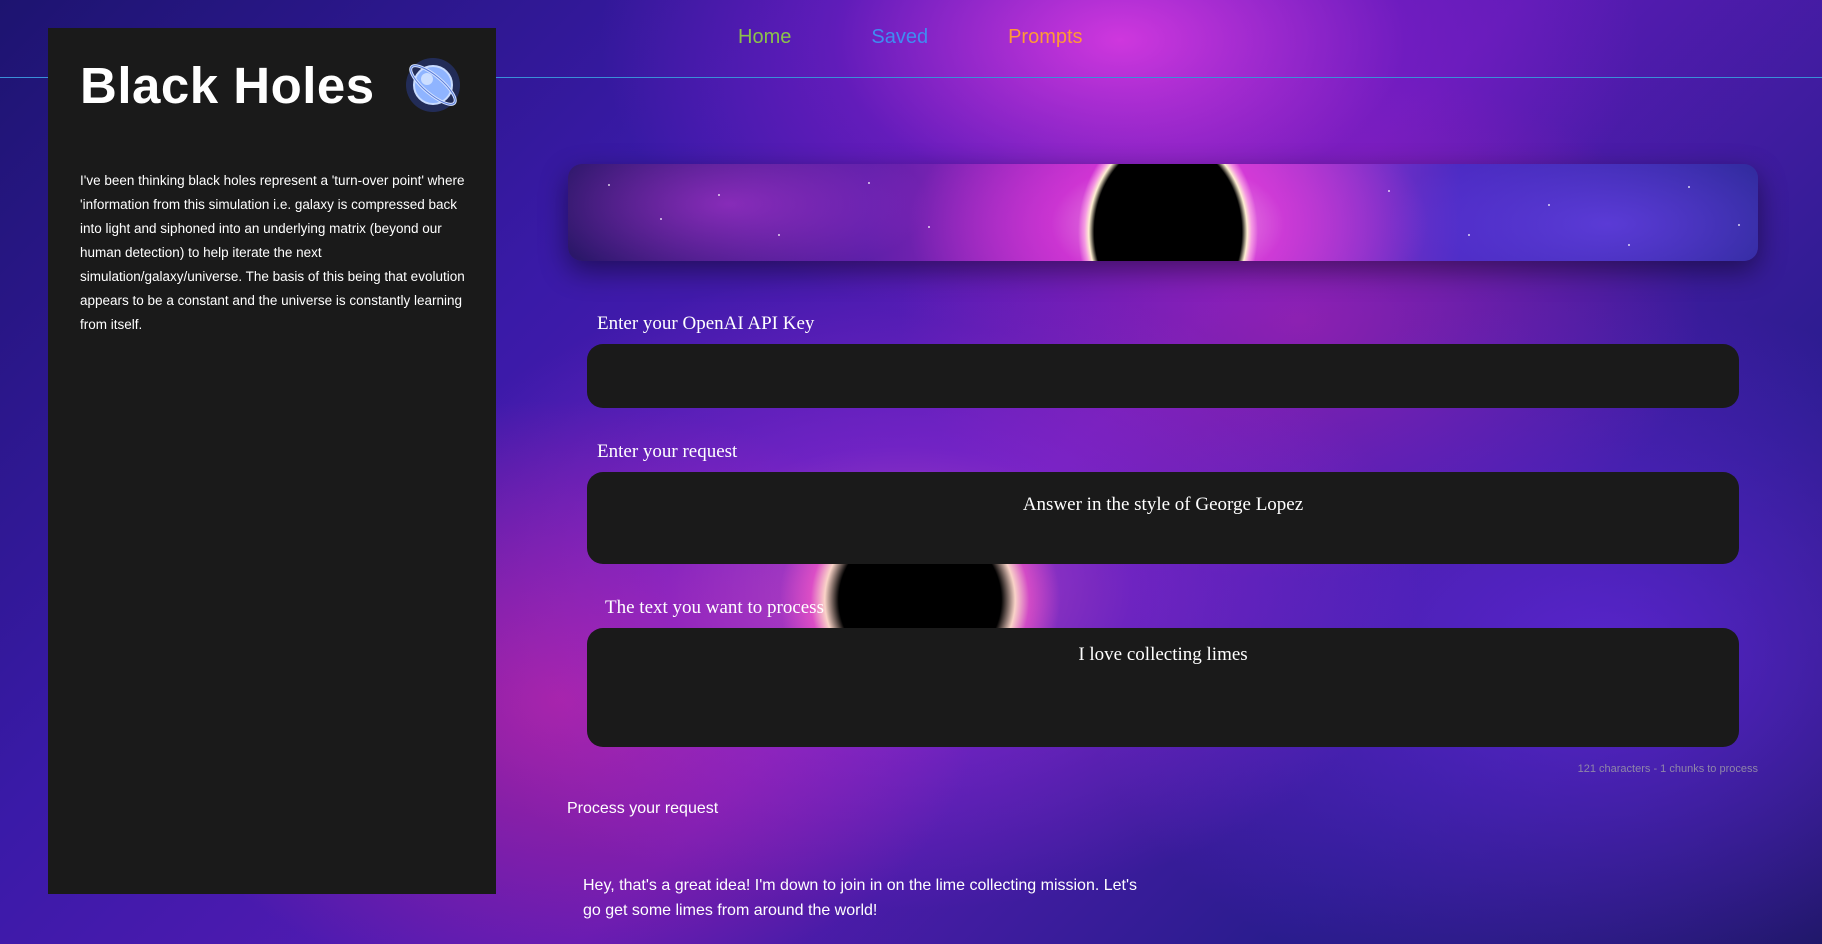 This screenshot has width=1822, height=944. What do you see at coordinates (1163, 518) in the screenshot?
I see `request-input: Answer in the style of George Lopez` at bounding box center [1163, 518].